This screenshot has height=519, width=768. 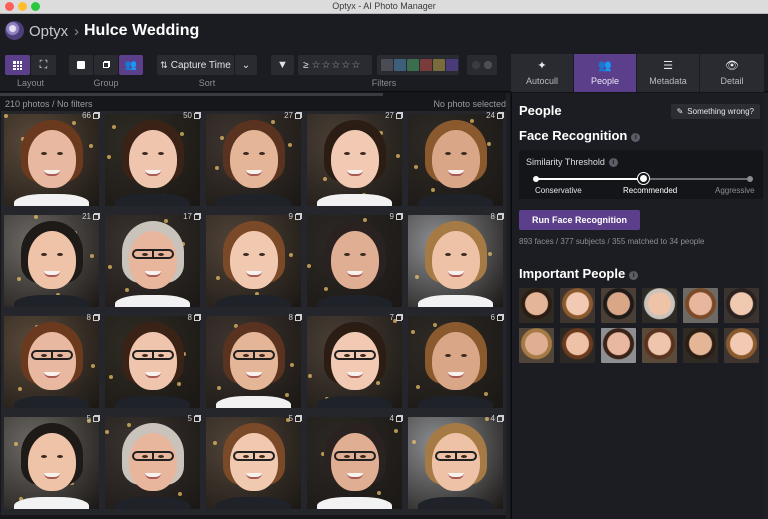 I want to click on stack-count-value: 9, so click(x=290, y=216).